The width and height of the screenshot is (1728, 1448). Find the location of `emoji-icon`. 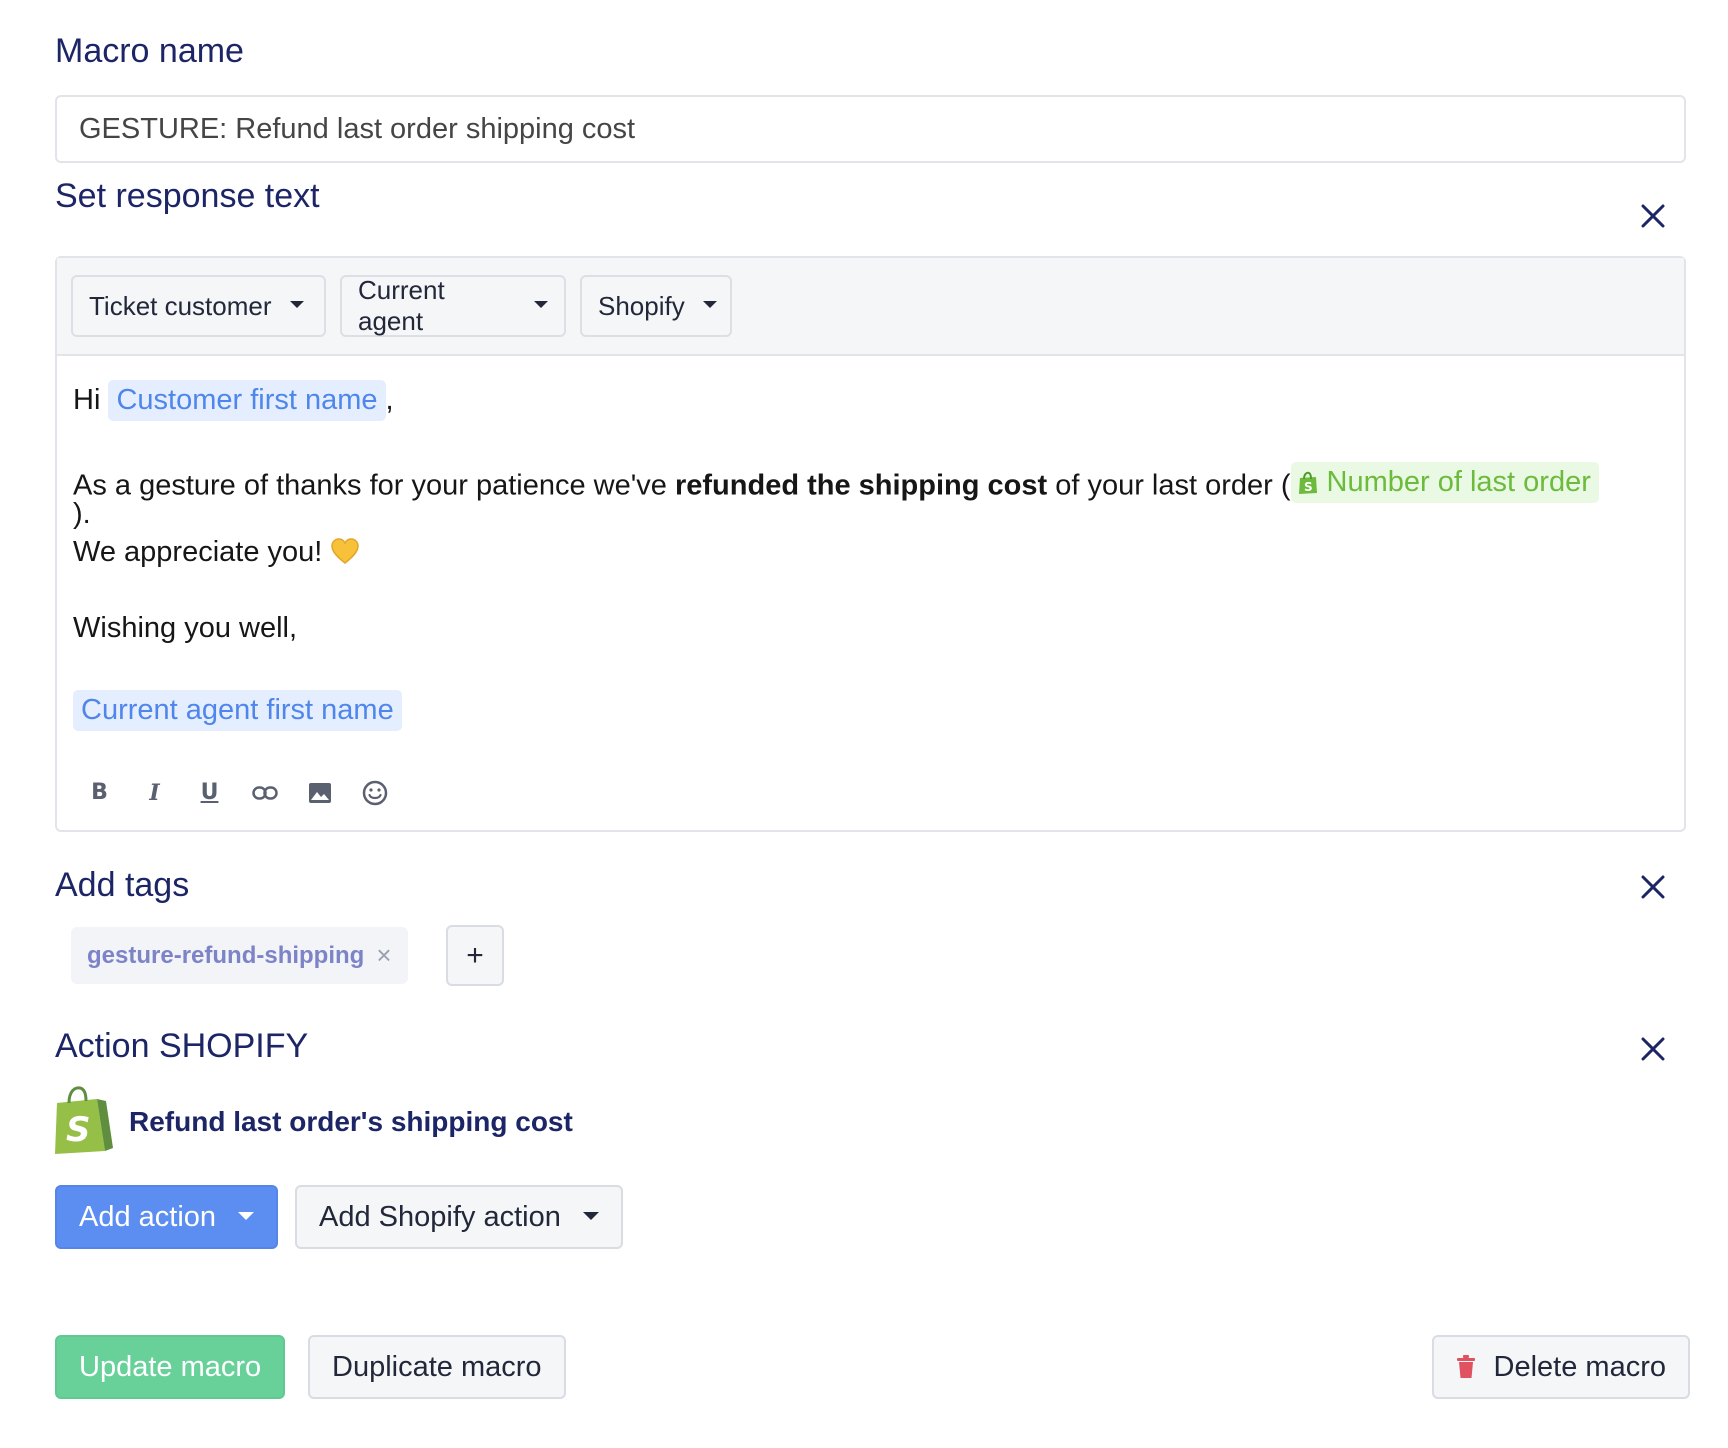

emoji-icon is located at coordinates (374, 792).